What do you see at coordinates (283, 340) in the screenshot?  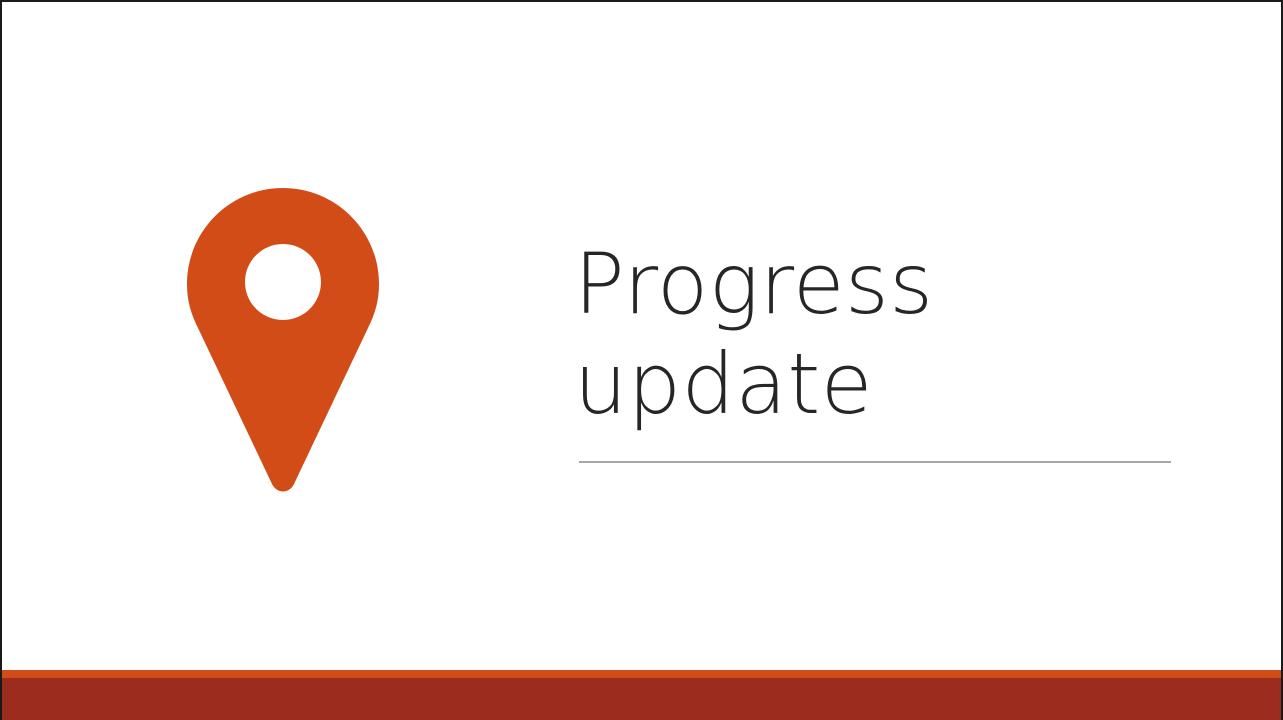 I see `location-pin-icon` at bounding box center [283, 340].